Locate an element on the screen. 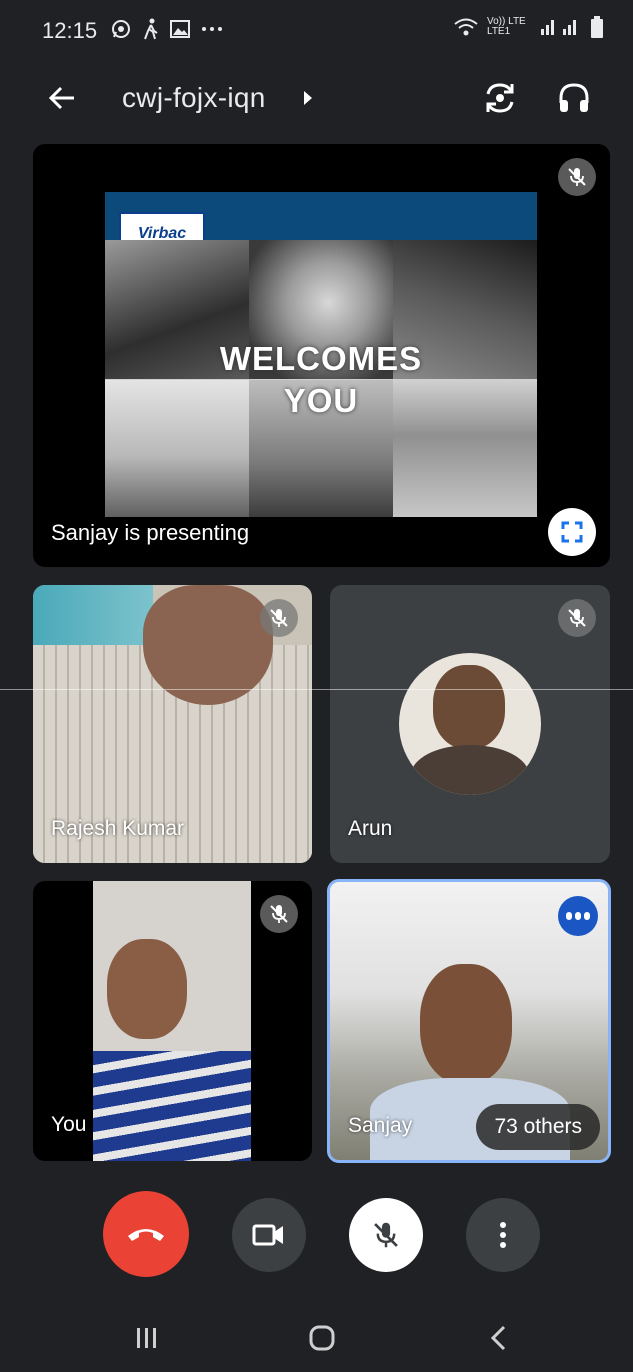 The width and height of the screenshot is (633, 1372). caret-right-icon is located at coordinates (308, 98).